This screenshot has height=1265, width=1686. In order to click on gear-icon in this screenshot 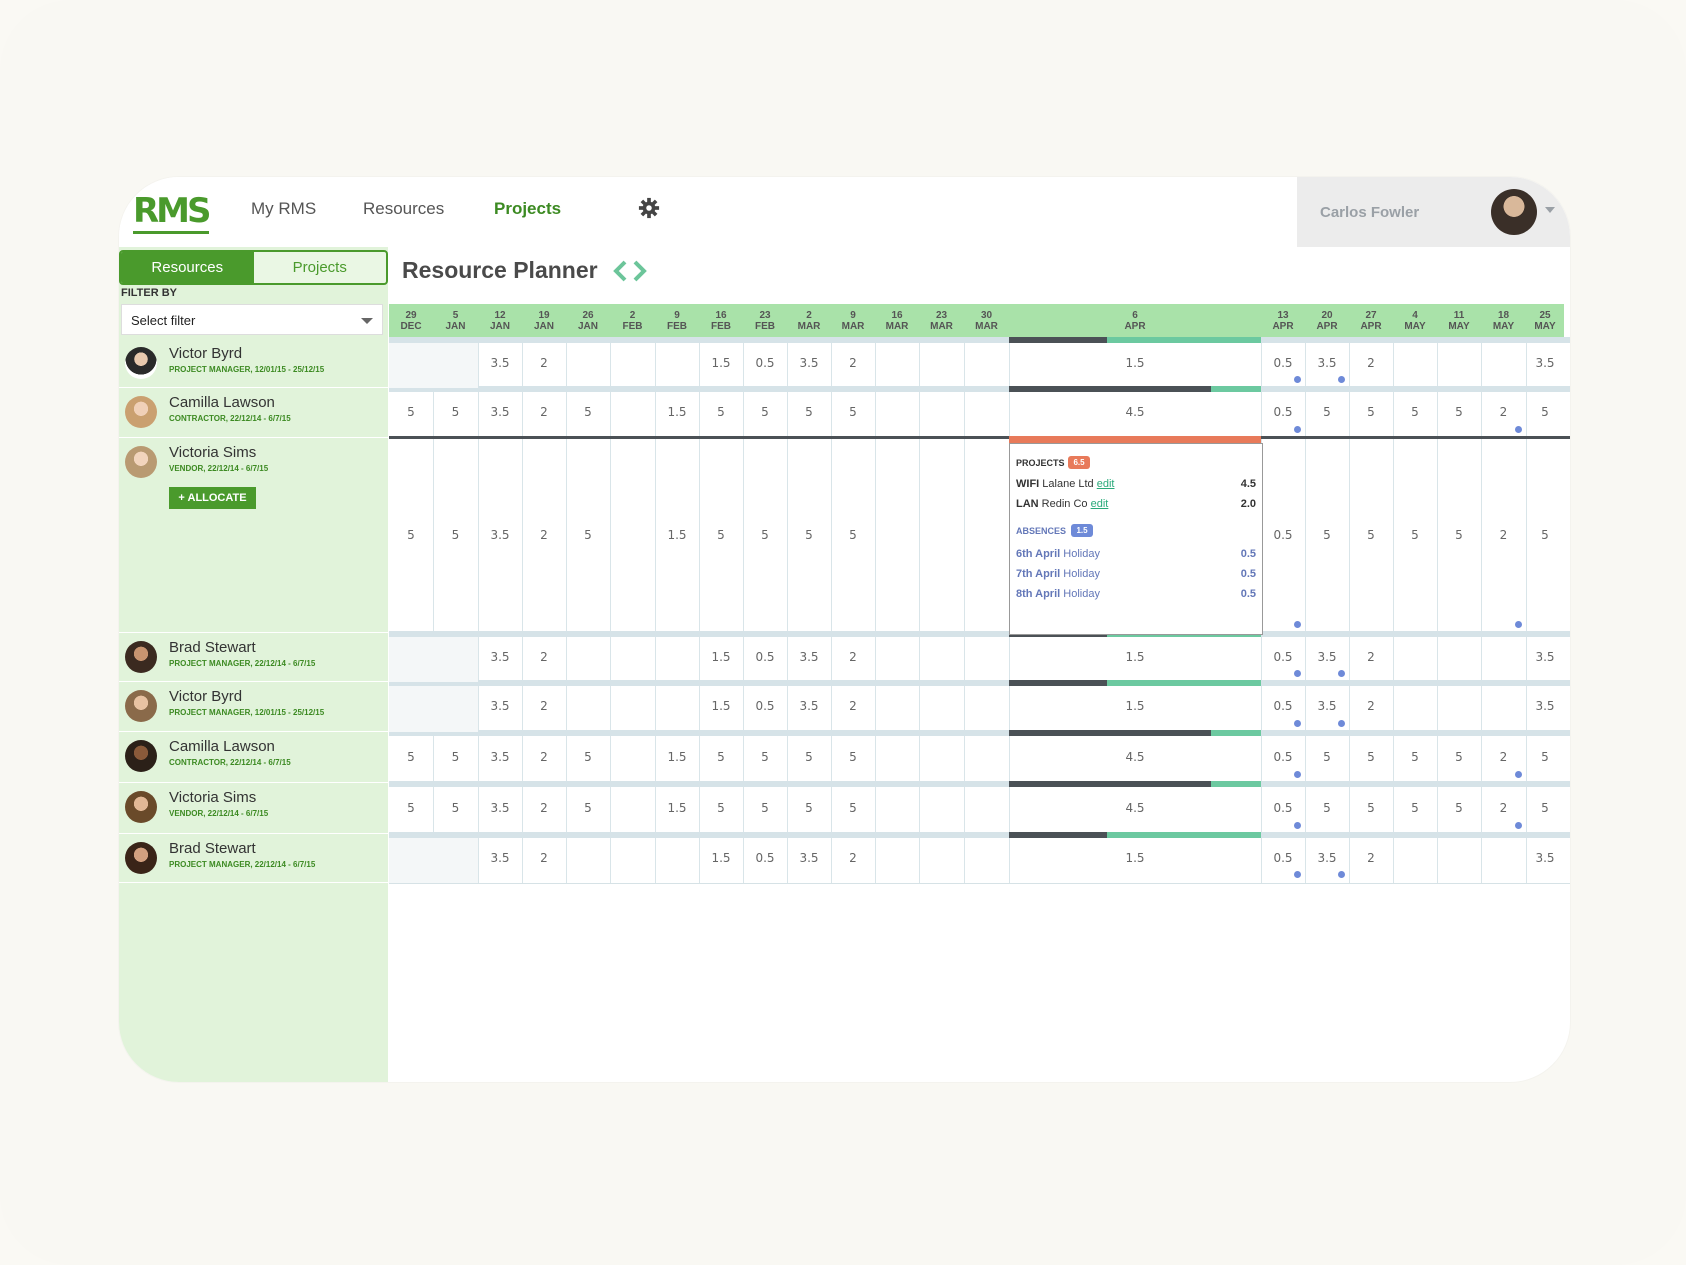, I will do `click(649, 208)`.